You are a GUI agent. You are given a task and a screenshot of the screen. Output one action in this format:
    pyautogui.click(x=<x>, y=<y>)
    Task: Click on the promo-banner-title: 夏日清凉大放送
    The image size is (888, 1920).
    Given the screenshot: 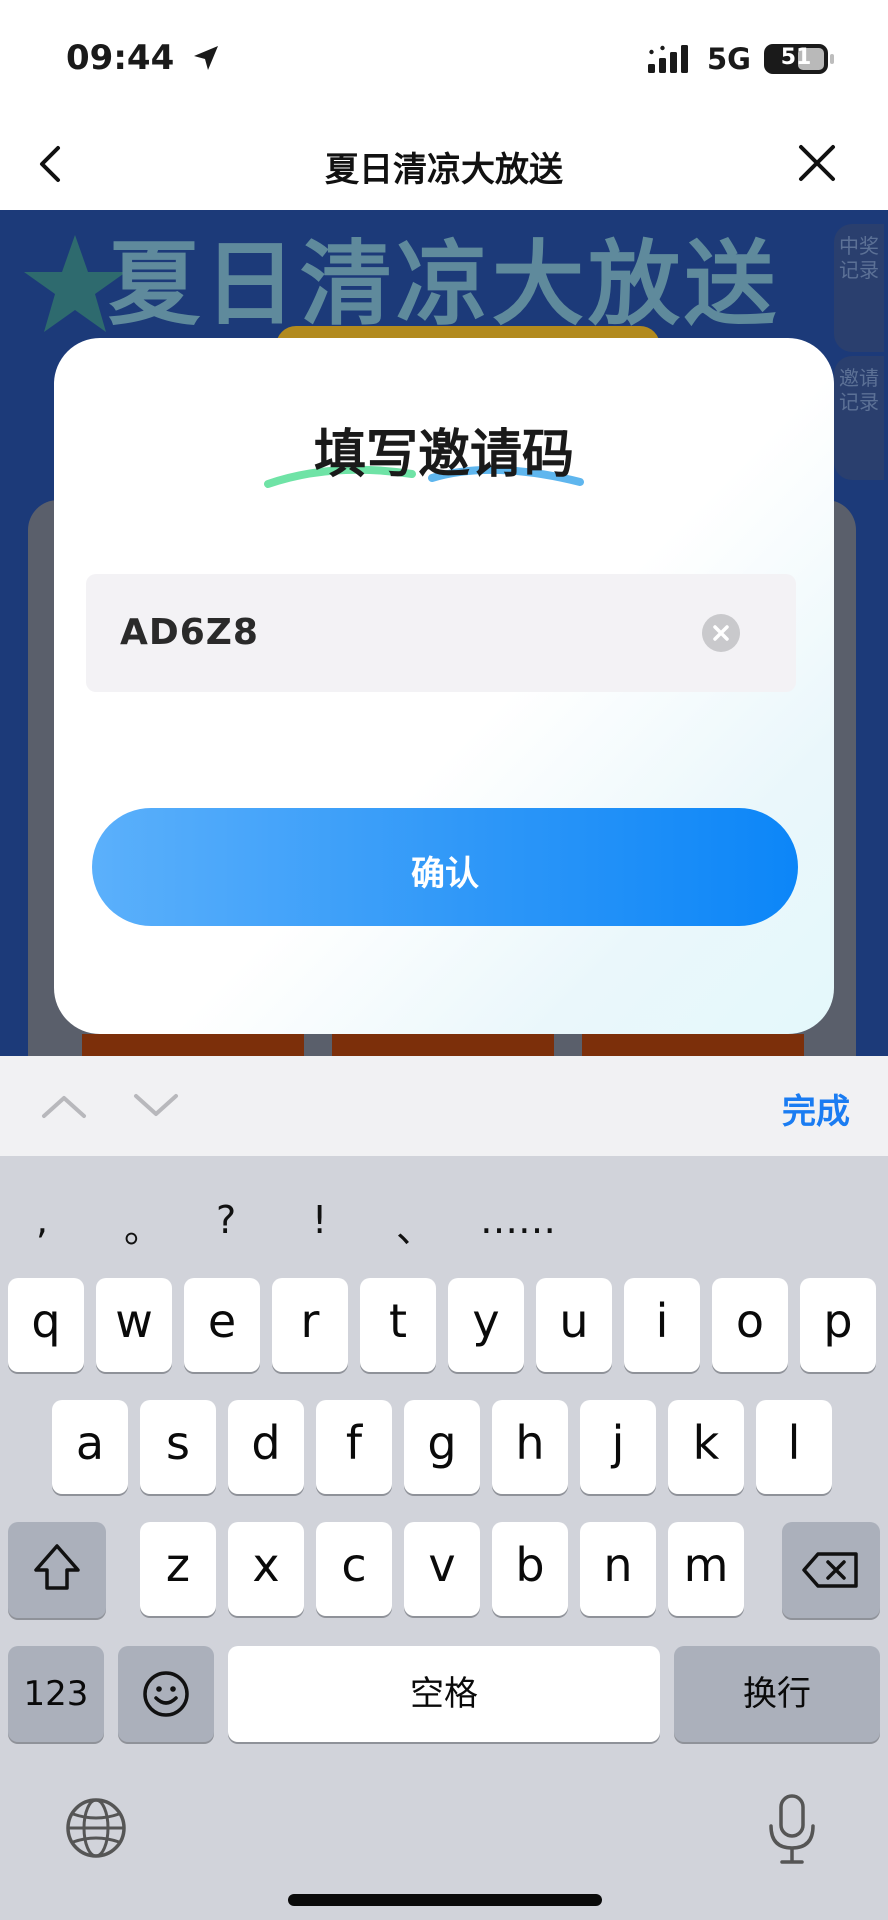 What is the action you would take?
    pyautogui.click(x=443, y=284)
    